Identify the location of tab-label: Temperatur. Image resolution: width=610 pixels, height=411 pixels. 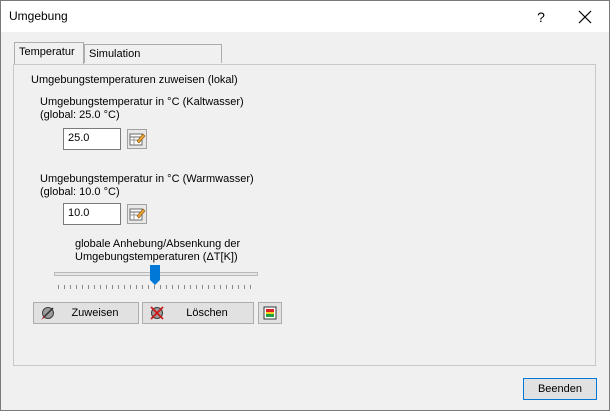
(47, 52).